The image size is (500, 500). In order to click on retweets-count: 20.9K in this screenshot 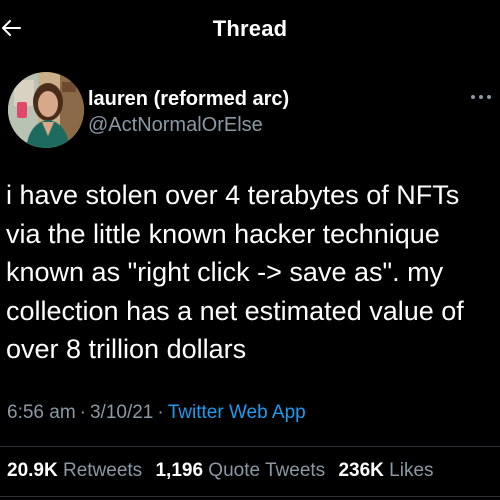, I will do `click(32, 470)`.